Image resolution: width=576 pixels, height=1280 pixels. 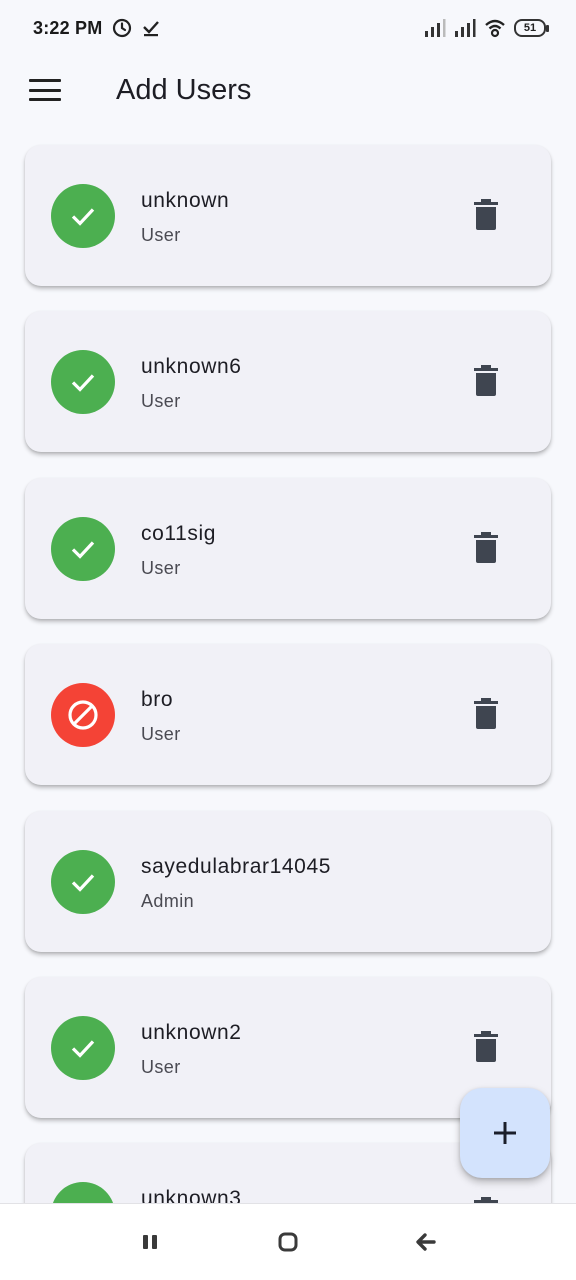 I want to click on user-name: bro, so click(x=157, y=699).